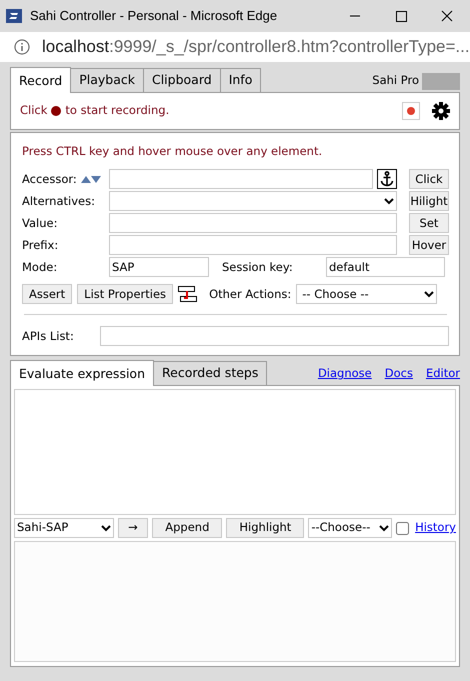 The image size is (470, 681). What do you see at coordinates (41, 80) in the screenshot?
I see `tab: Record` at bounding box center [41, 80].